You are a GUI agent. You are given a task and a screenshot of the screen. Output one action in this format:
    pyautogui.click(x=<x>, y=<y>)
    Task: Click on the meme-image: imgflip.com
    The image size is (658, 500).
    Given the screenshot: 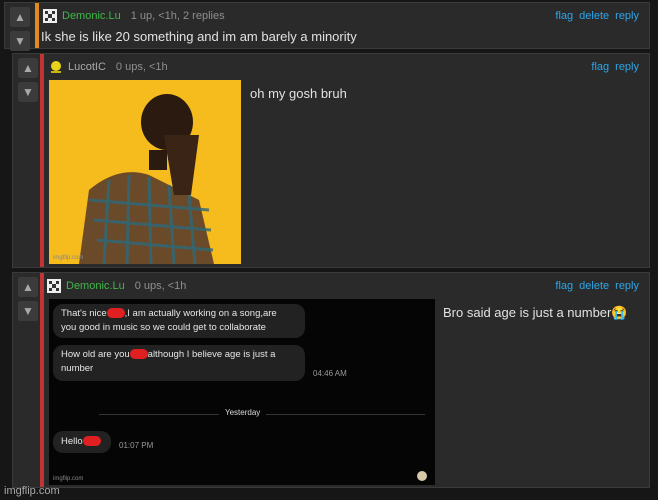 What is the action you would take?
    pyautogui.click(x=145, y=172)
    